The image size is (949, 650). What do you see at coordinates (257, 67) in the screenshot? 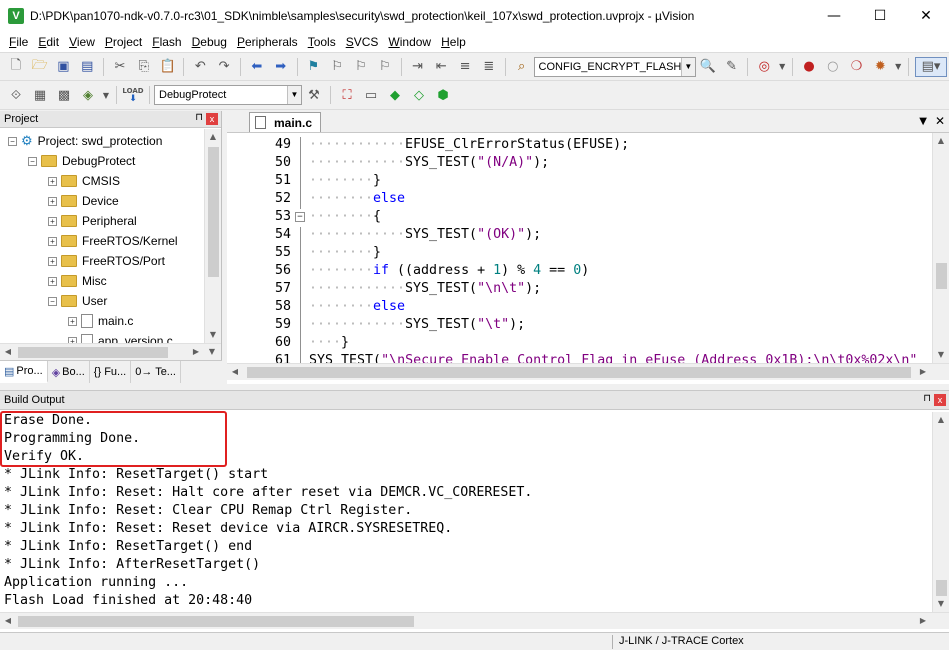
I see `navigate-back-icon: ⬅` at bounding box center [257, 67].